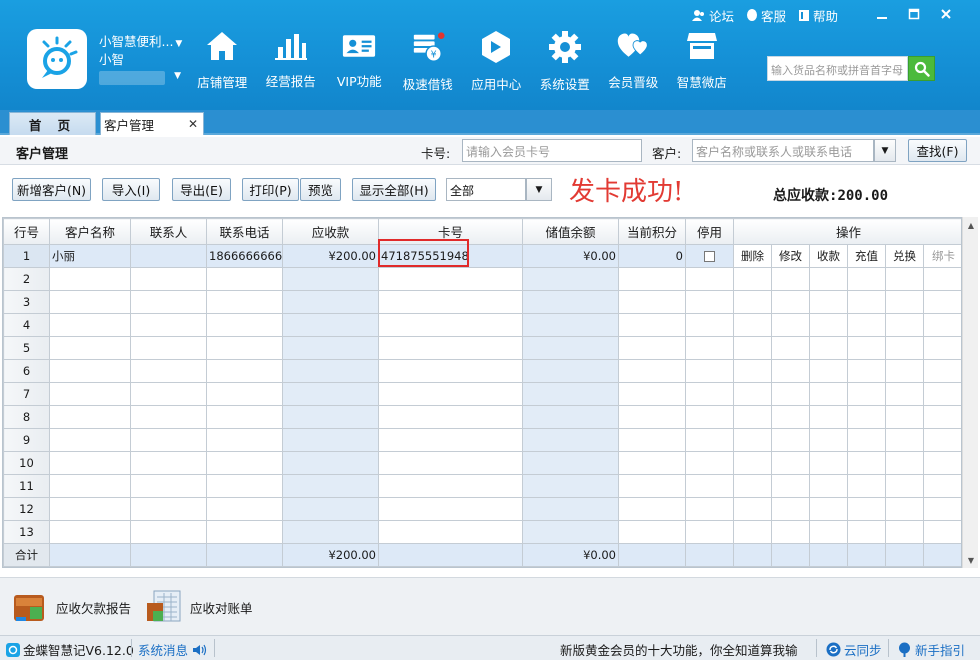 This screenshot has height=660, width=980. Describe the element at coordinates (482, 371) in the screenshot. I see `table-row: 6` at that location.